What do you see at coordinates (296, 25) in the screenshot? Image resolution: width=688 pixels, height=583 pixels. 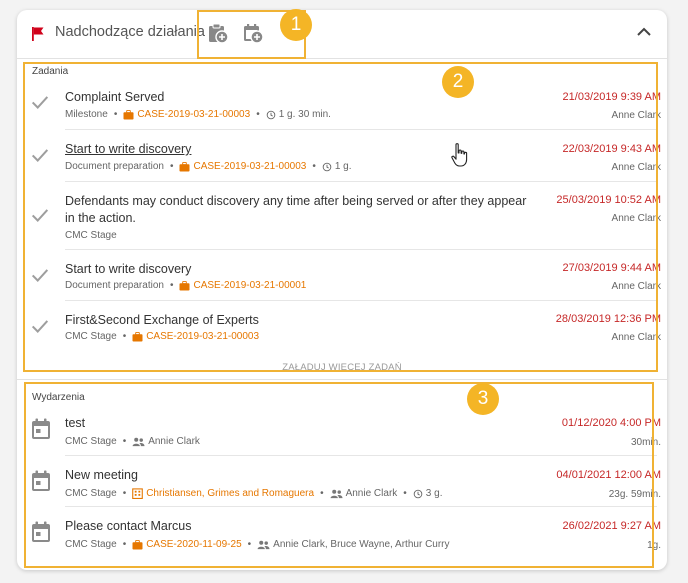 I see `annotation-badge-1: 1` at bounding box center [296, 25].